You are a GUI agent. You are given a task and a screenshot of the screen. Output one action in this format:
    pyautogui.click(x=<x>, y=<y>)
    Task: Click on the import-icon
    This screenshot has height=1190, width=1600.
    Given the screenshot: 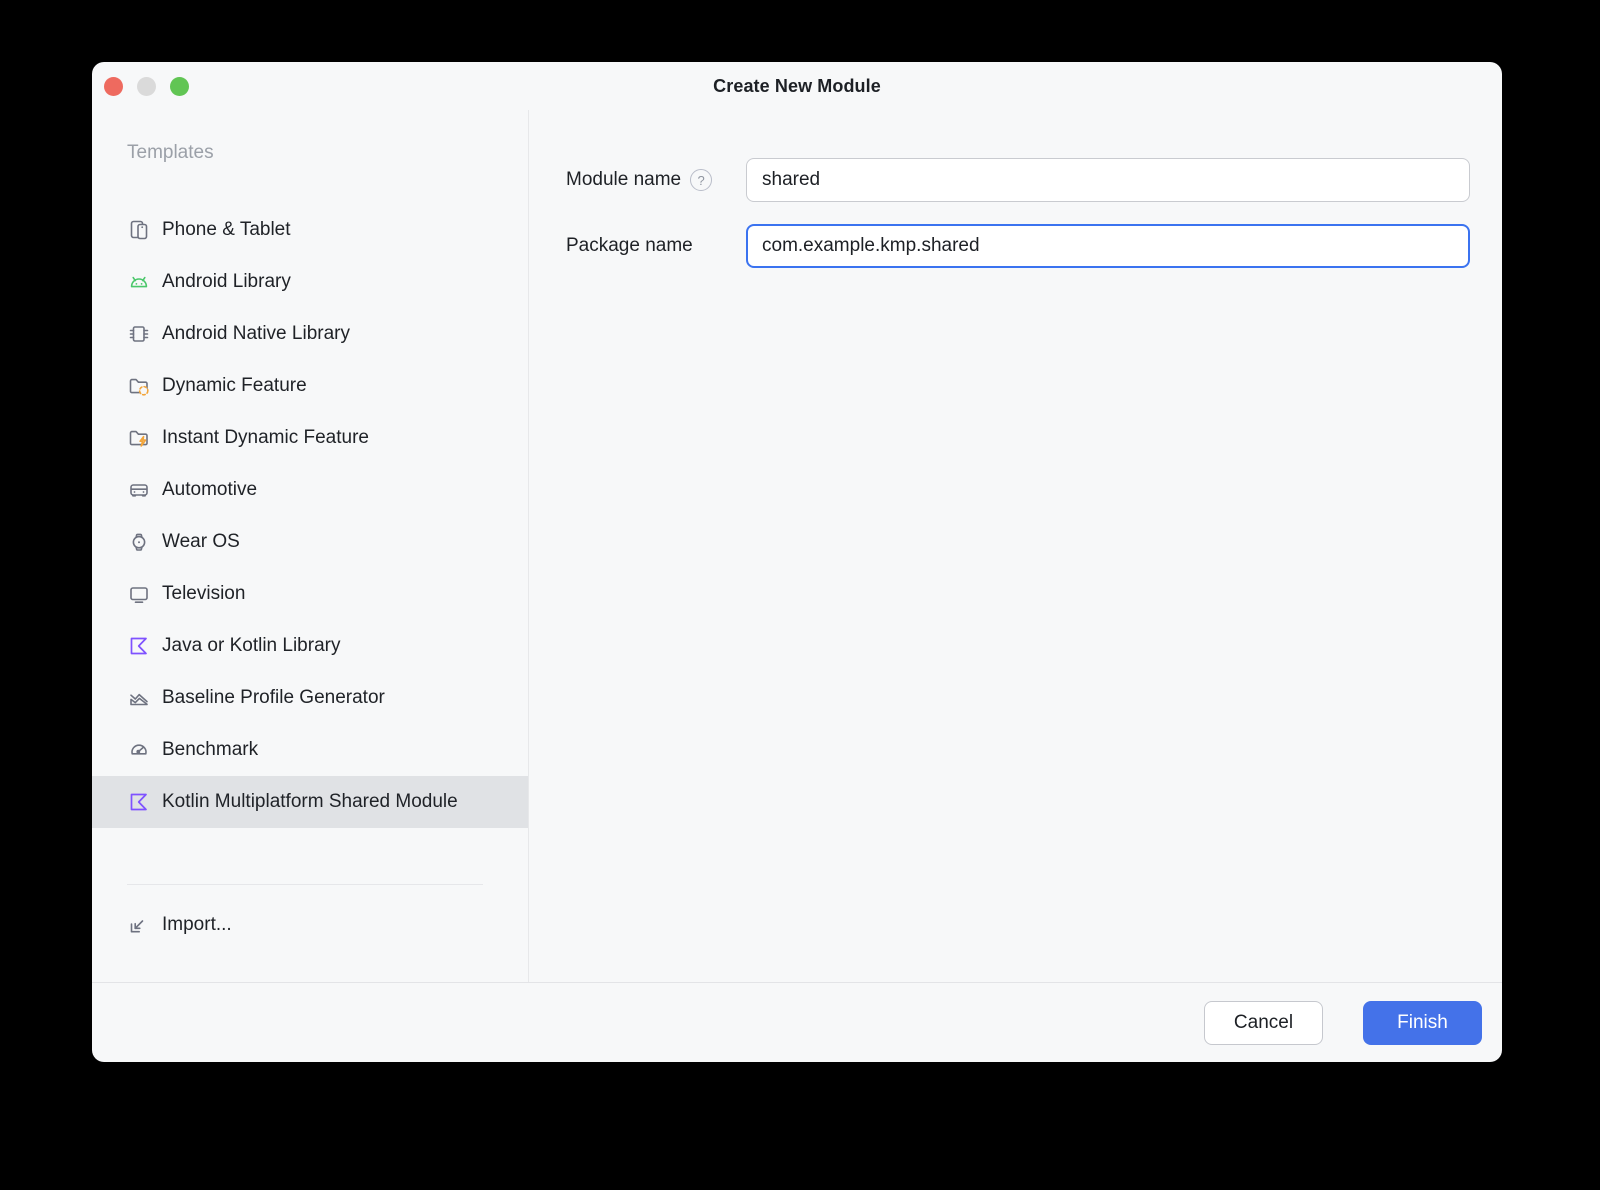 What is the action you would take?
    pyautogui.click(x=139, y=925)
    